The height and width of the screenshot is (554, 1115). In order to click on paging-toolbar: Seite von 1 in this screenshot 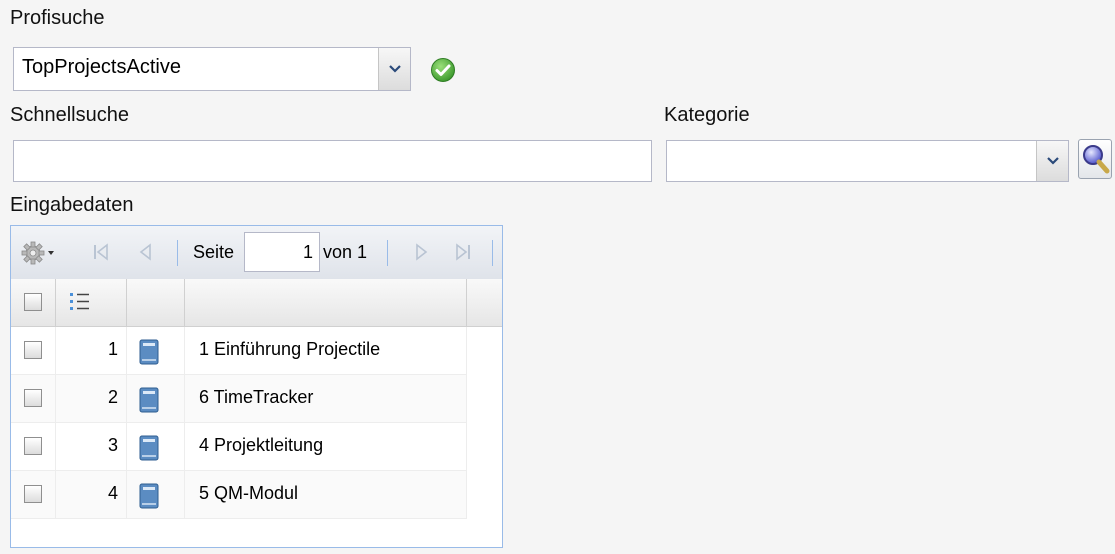, I will do `click(256, 253)`.